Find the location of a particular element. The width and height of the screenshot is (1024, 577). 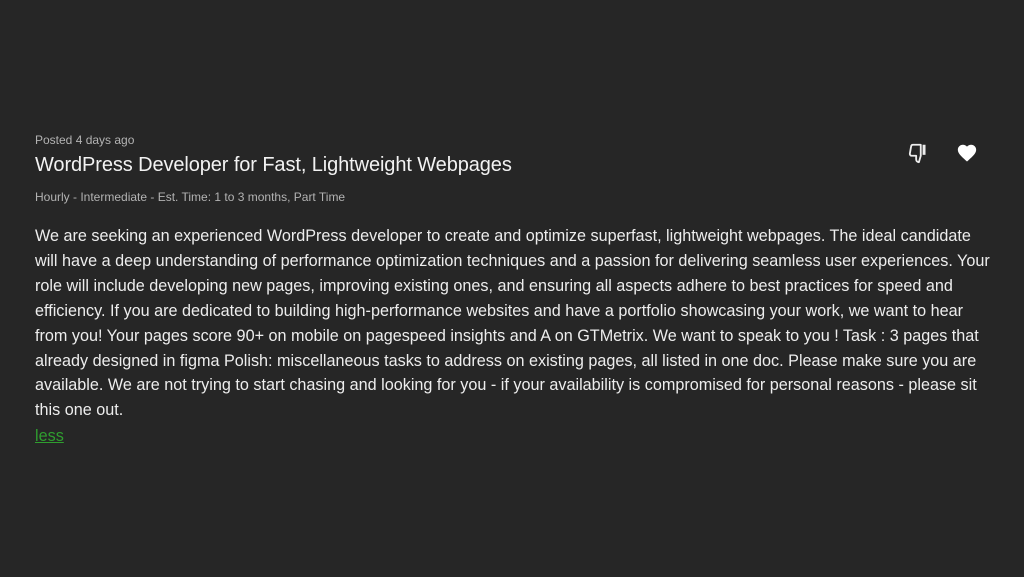

dislike-button is located at coordinates (918, 153).